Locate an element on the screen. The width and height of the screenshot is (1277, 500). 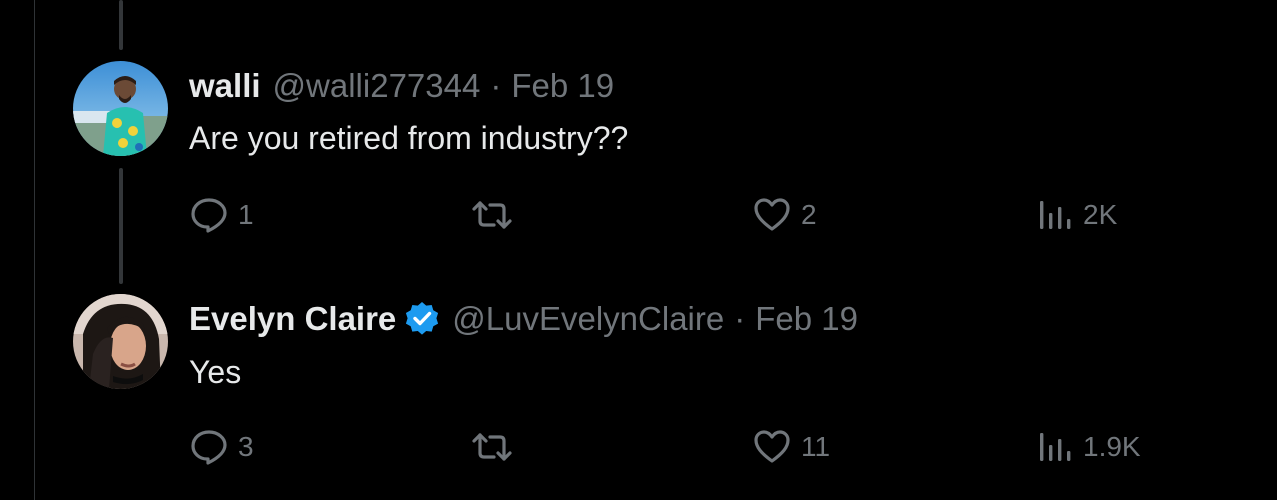
thread-line-top is located at coordinates (121, 25).